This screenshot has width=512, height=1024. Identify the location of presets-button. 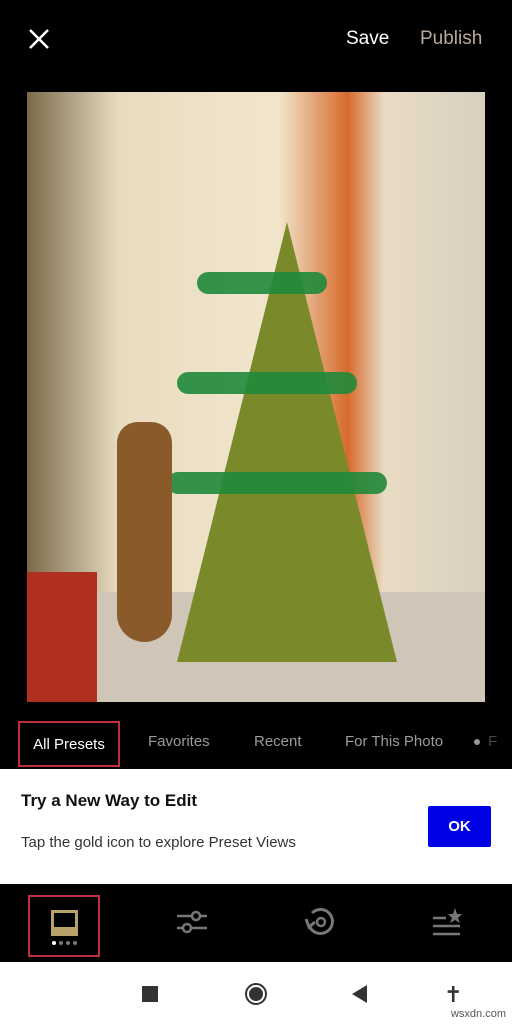
(64, 926).